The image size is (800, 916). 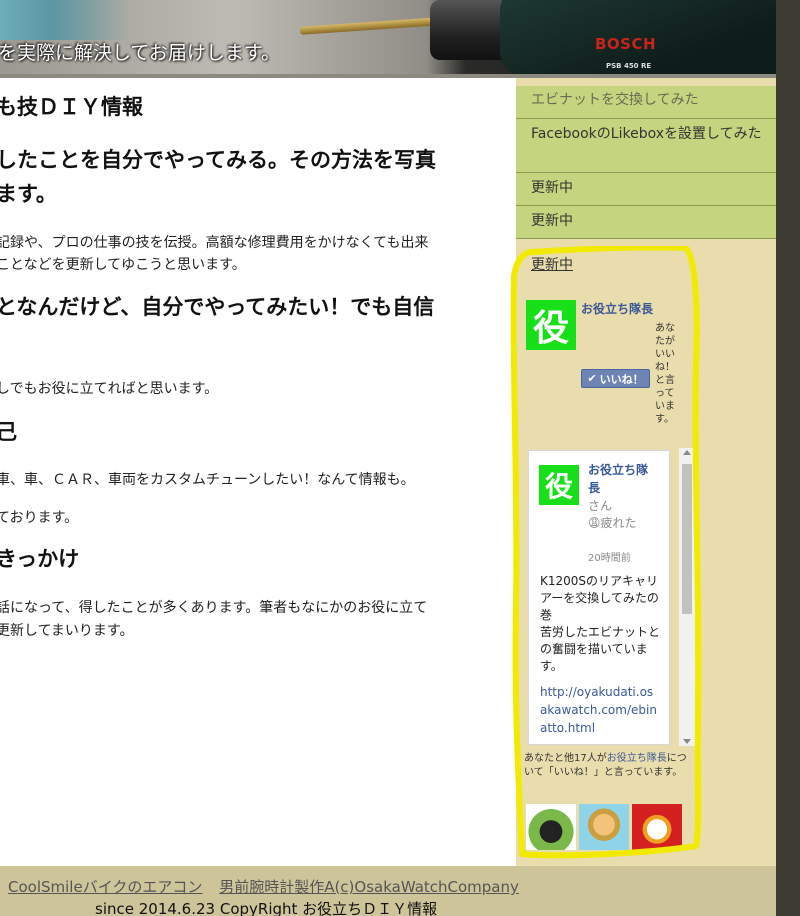 I want to click on motivation-text-line2: 更新してまいります。, so click(x=67, y=631).